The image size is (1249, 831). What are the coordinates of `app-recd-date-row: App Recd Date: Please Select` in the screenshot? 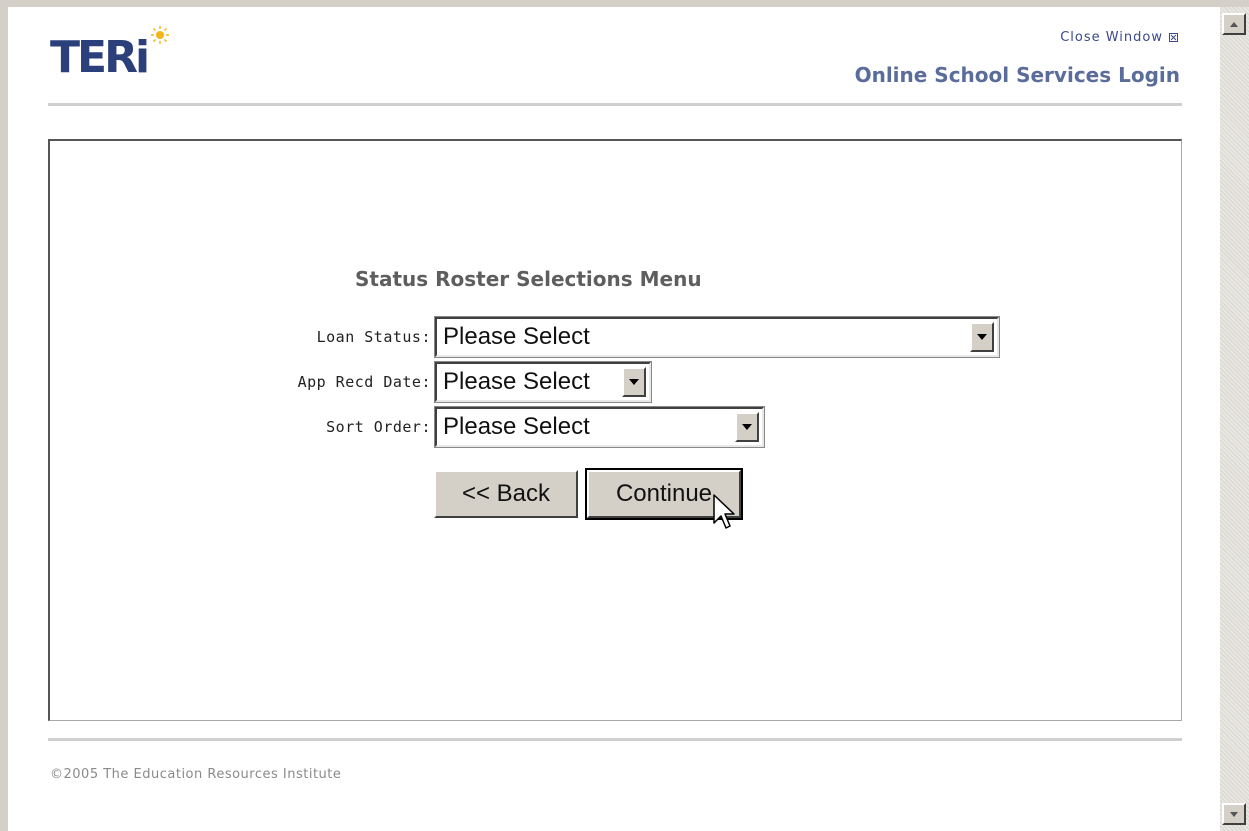 It's located at (351, 382).